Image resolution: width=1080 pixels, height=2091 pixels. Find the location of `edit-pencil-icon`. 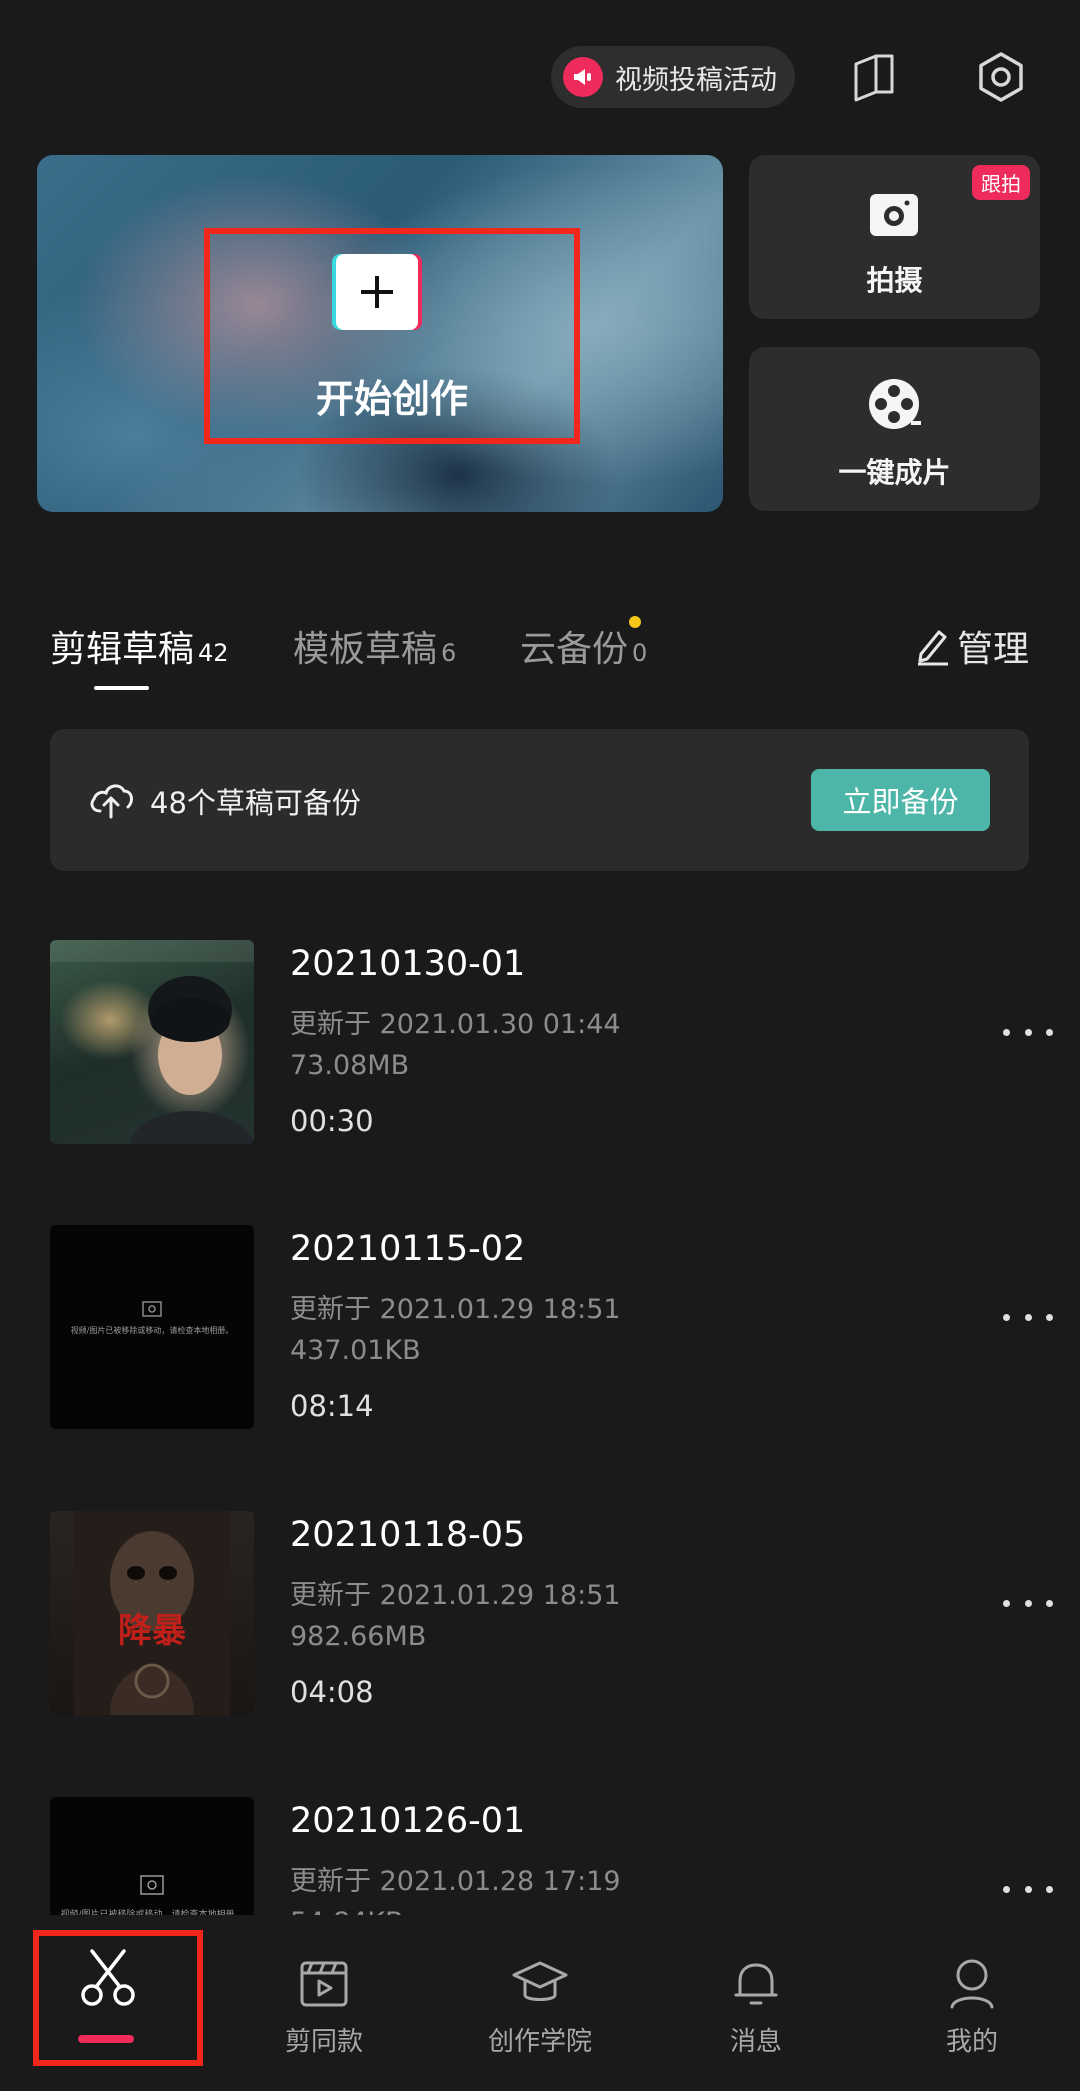

edit-pencil-icon is located at coordinates (933, 646).